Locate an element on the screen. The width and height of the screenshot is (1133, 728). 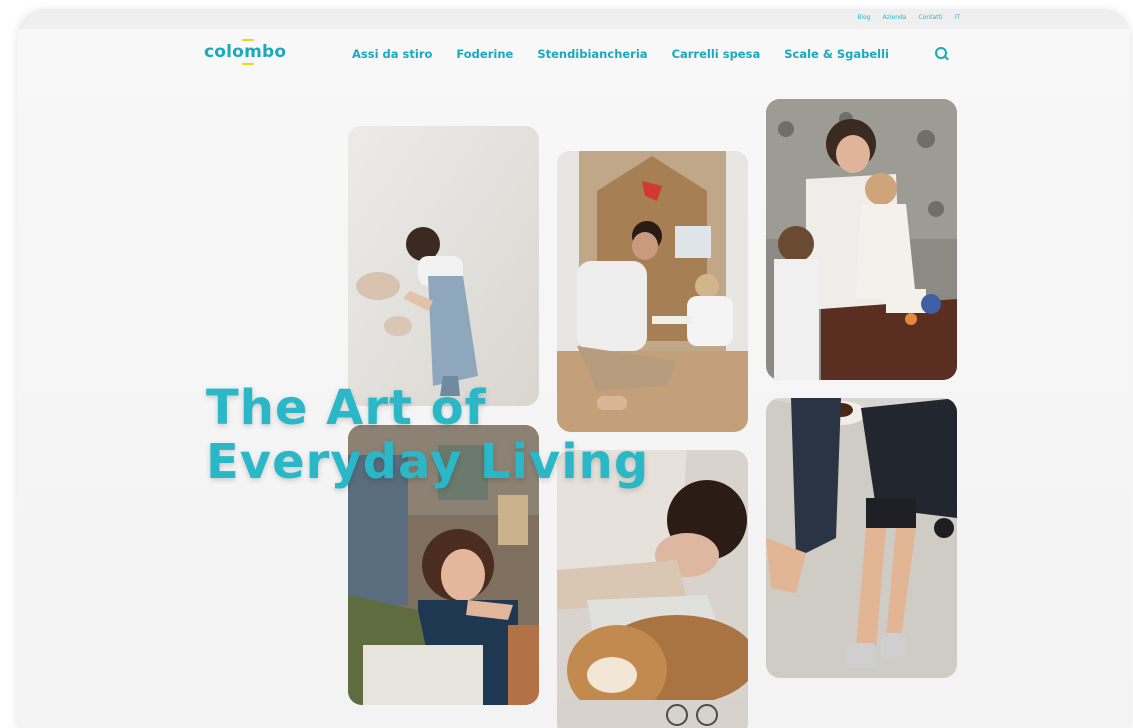
utility-link-azienda: Azienda is located at coordinates (895, 17).